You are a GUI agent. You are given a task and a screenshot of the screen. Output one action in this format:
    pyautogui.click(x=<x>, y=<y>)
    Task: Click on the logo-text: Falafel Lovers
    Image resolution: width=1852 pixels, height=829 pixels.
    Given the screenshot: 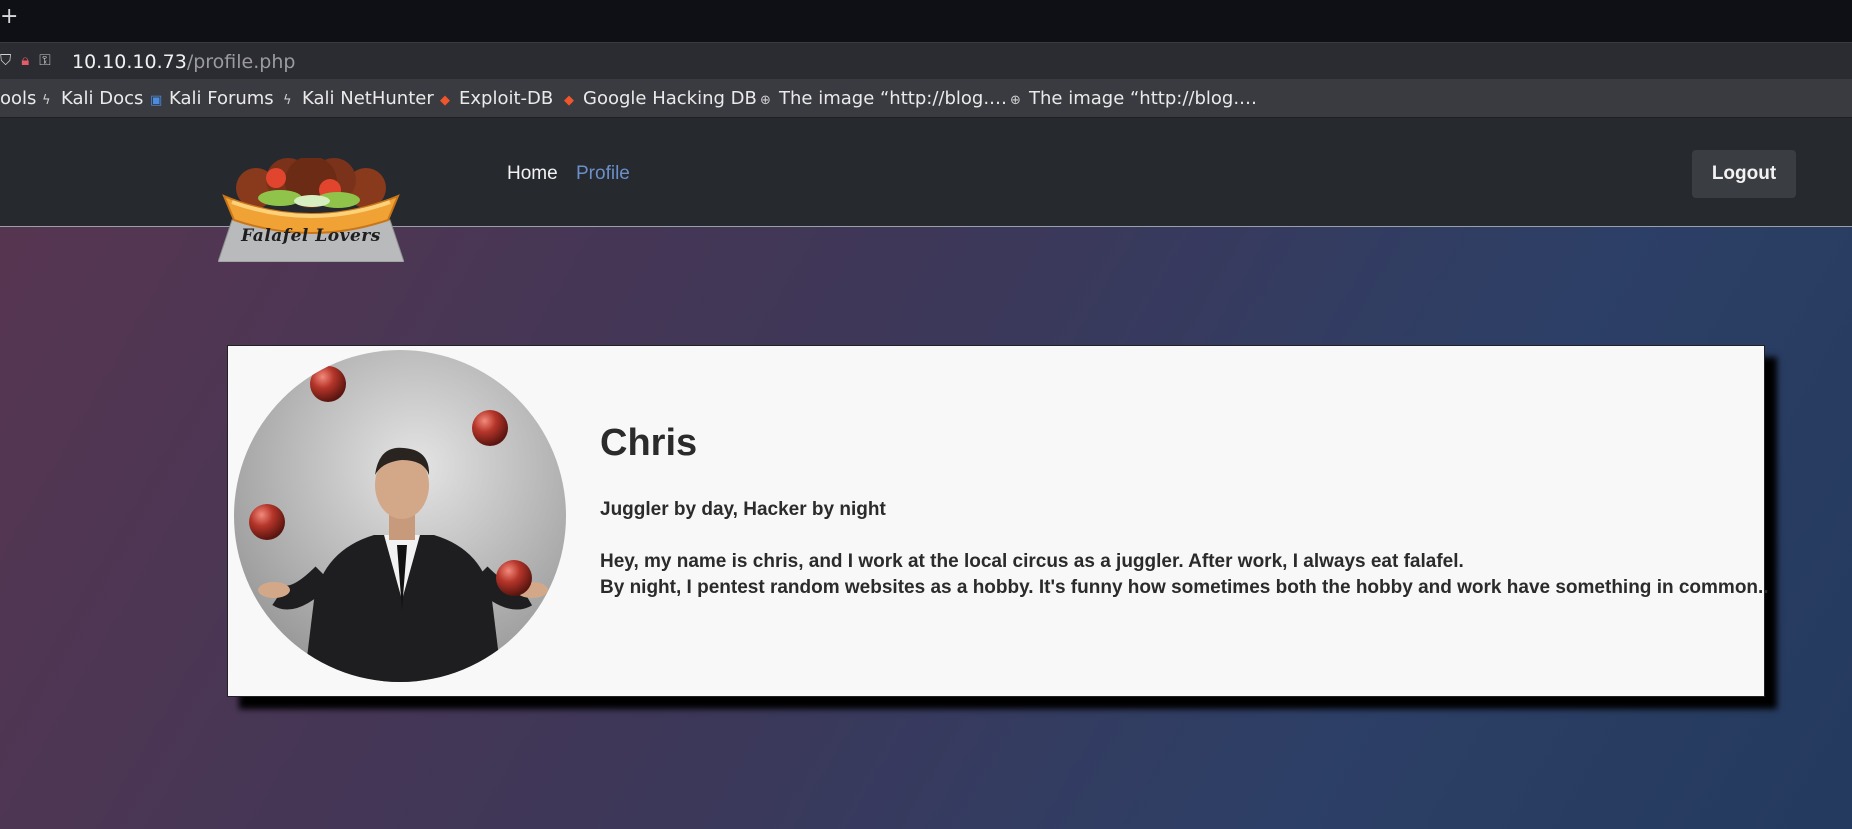 What is the action you would take?
    pyautogui.click(x=311, y=236)
    